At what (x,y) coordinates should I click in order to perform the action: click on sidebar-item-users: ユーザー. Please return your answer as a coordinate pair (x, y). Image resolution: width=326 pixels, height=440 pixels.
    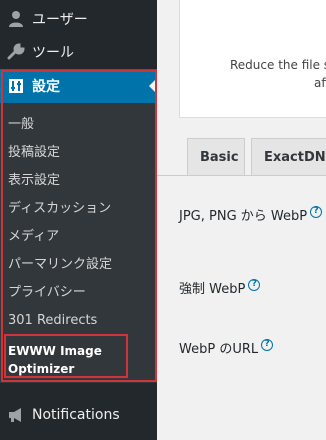
    Looking at the image, I should click on (78, 19).